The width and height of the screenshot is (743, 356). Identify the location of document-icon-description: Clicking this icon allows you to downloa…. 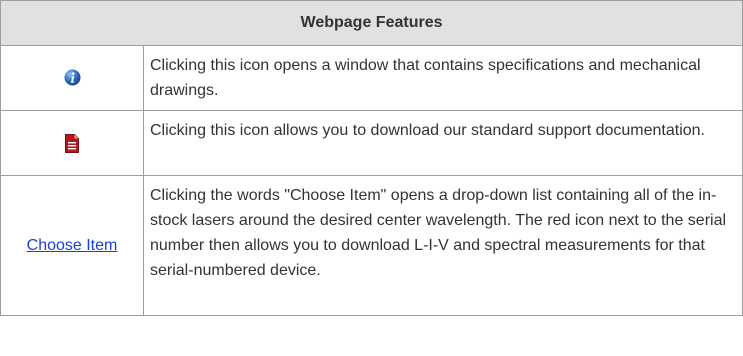
(443, 143).